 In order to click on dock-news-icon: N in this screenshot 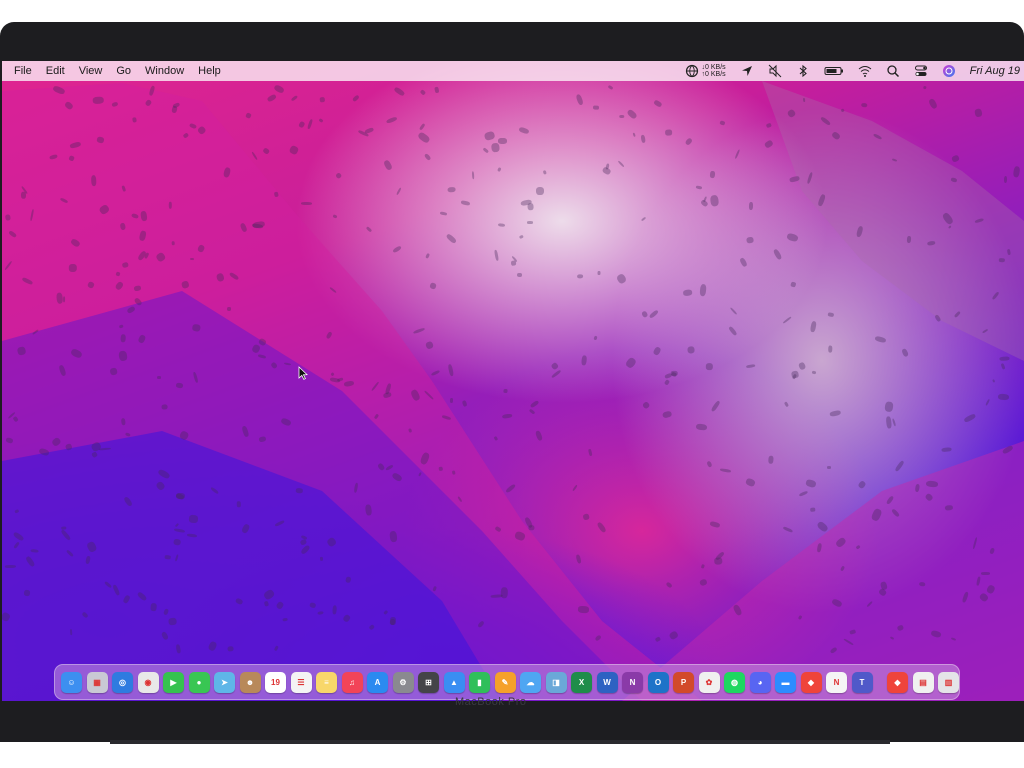, I will do `click(836, 682)`.